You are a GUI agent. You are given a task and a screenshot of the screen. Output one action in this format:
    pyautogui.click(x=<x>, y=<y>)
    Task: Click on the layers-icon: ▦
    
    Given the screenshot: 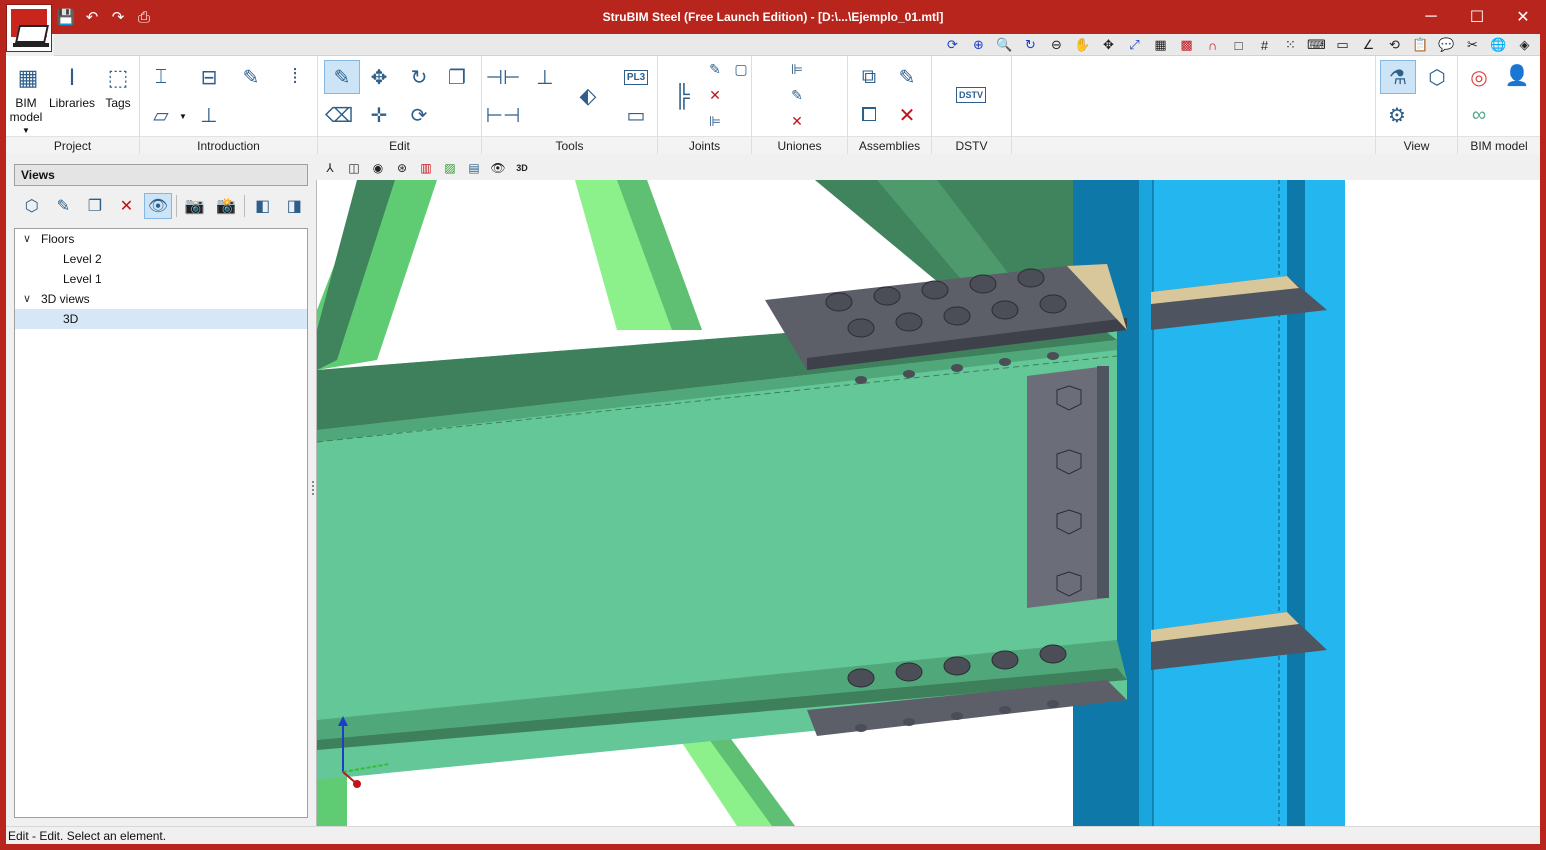 What is the action you would take?
    pyautogui.click(x=1160, y=45)
    